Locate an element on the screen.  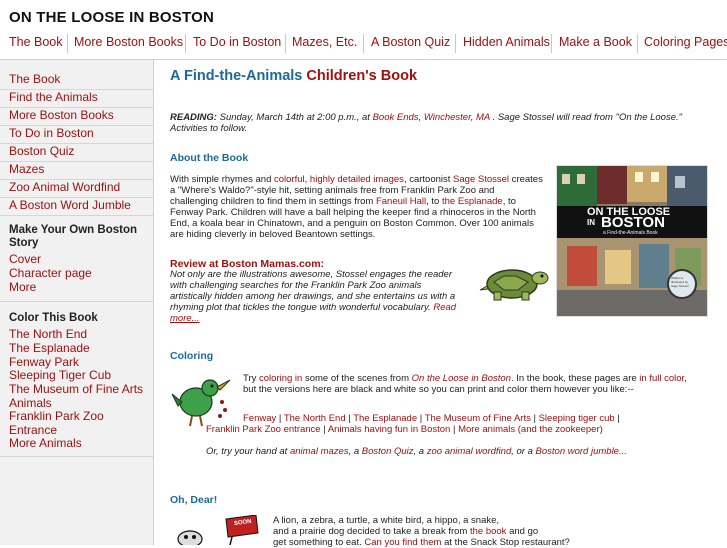
link-museum-fine-arts: The Museum of Fine Arts is located at coordinates (478, 418).